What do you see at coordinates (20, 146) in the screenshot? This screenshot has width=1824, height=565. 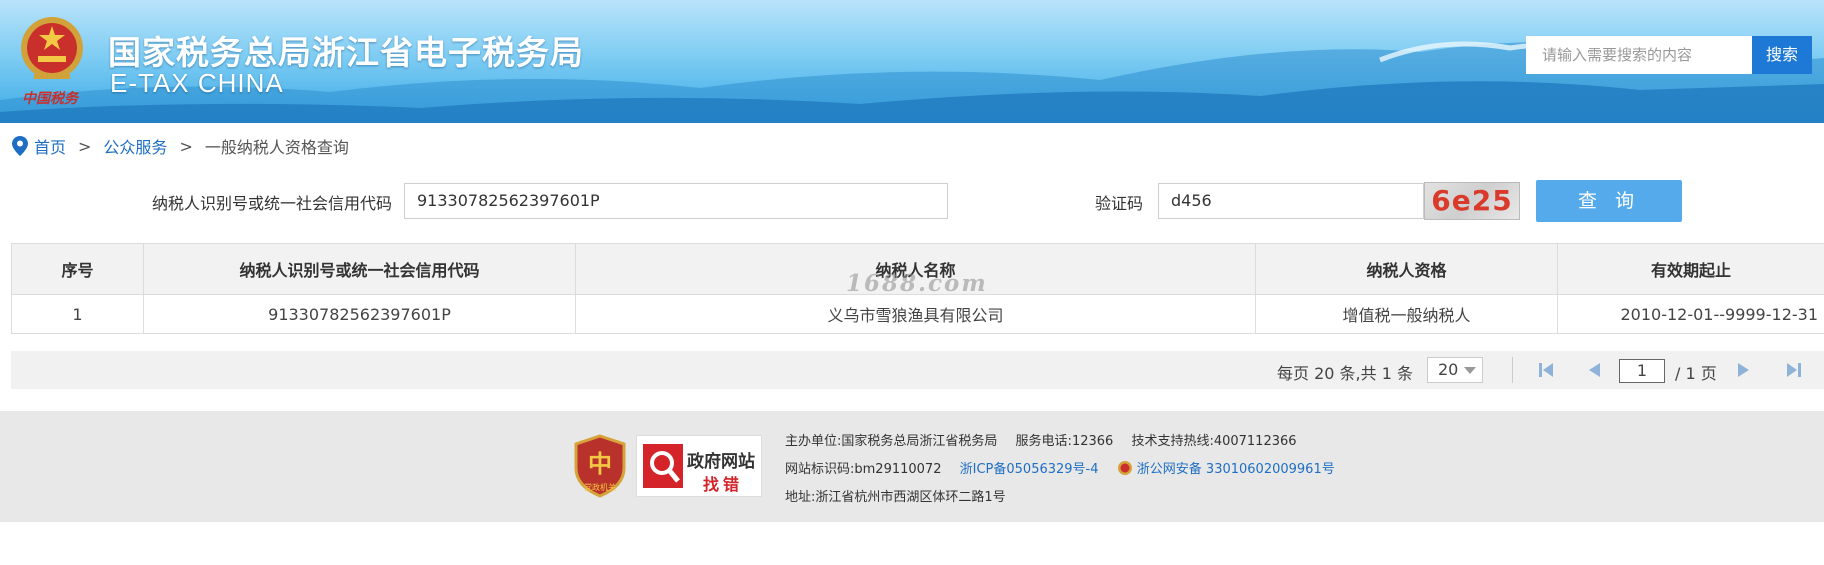 I see `location-pin-icon` at bounding box center [20, 146].